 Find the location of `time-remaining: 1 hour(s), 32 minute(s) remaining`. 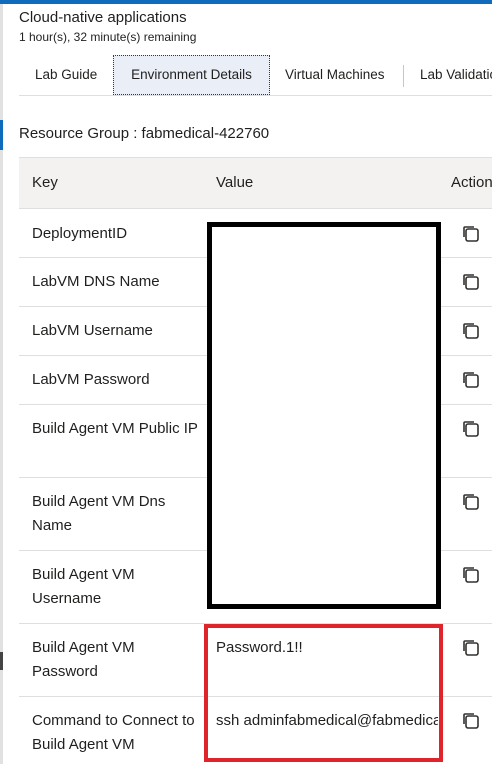

time-remaining: 1 hour(s), 32 minute(s) remaining is located at coordinates (108, 37).